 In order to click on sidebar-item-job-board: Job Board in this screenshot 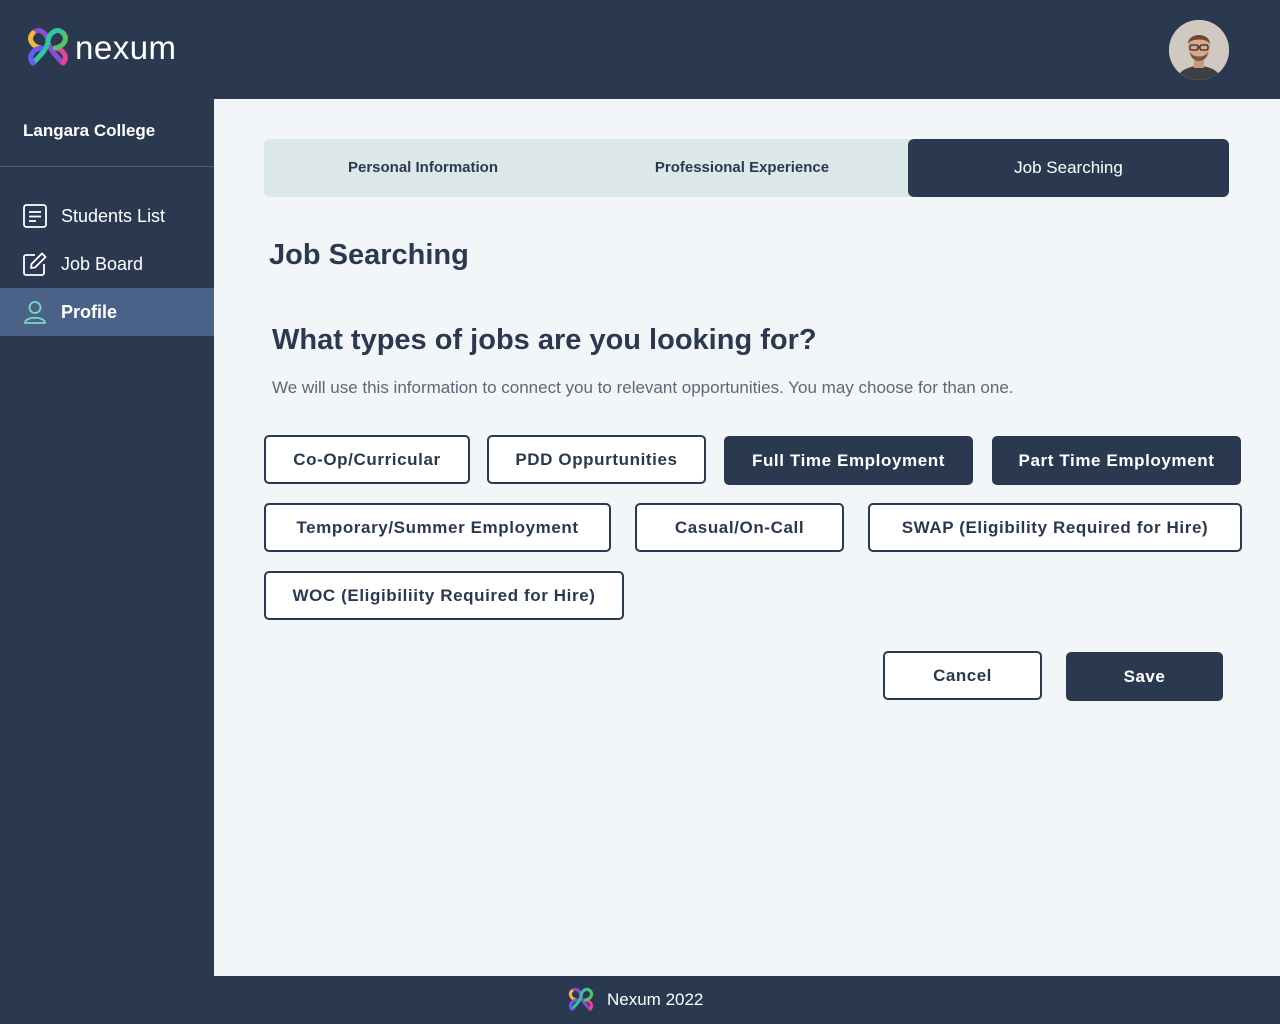, I will do `click(107, 264)`.